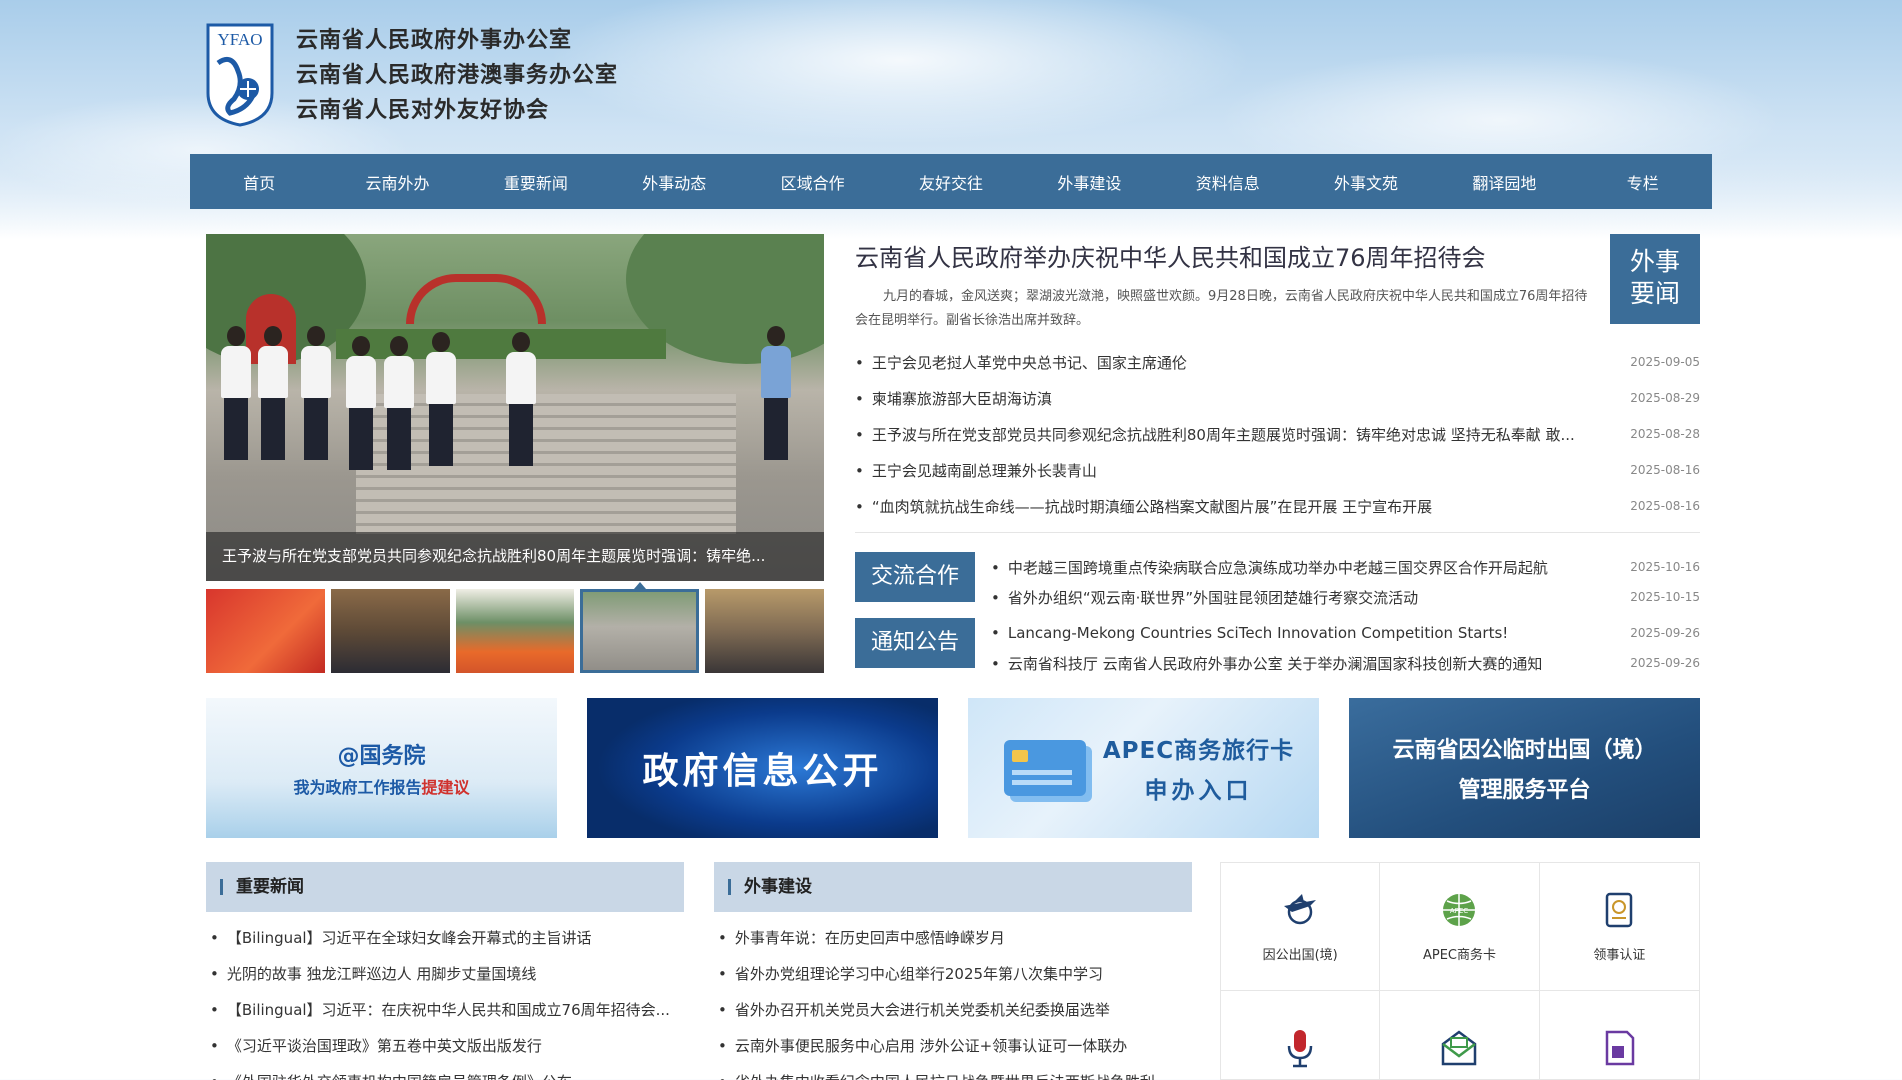 This screenshot has width=1902, height=1080. I want to click on banner-line: 管理服务平台, so click(1524, 790).